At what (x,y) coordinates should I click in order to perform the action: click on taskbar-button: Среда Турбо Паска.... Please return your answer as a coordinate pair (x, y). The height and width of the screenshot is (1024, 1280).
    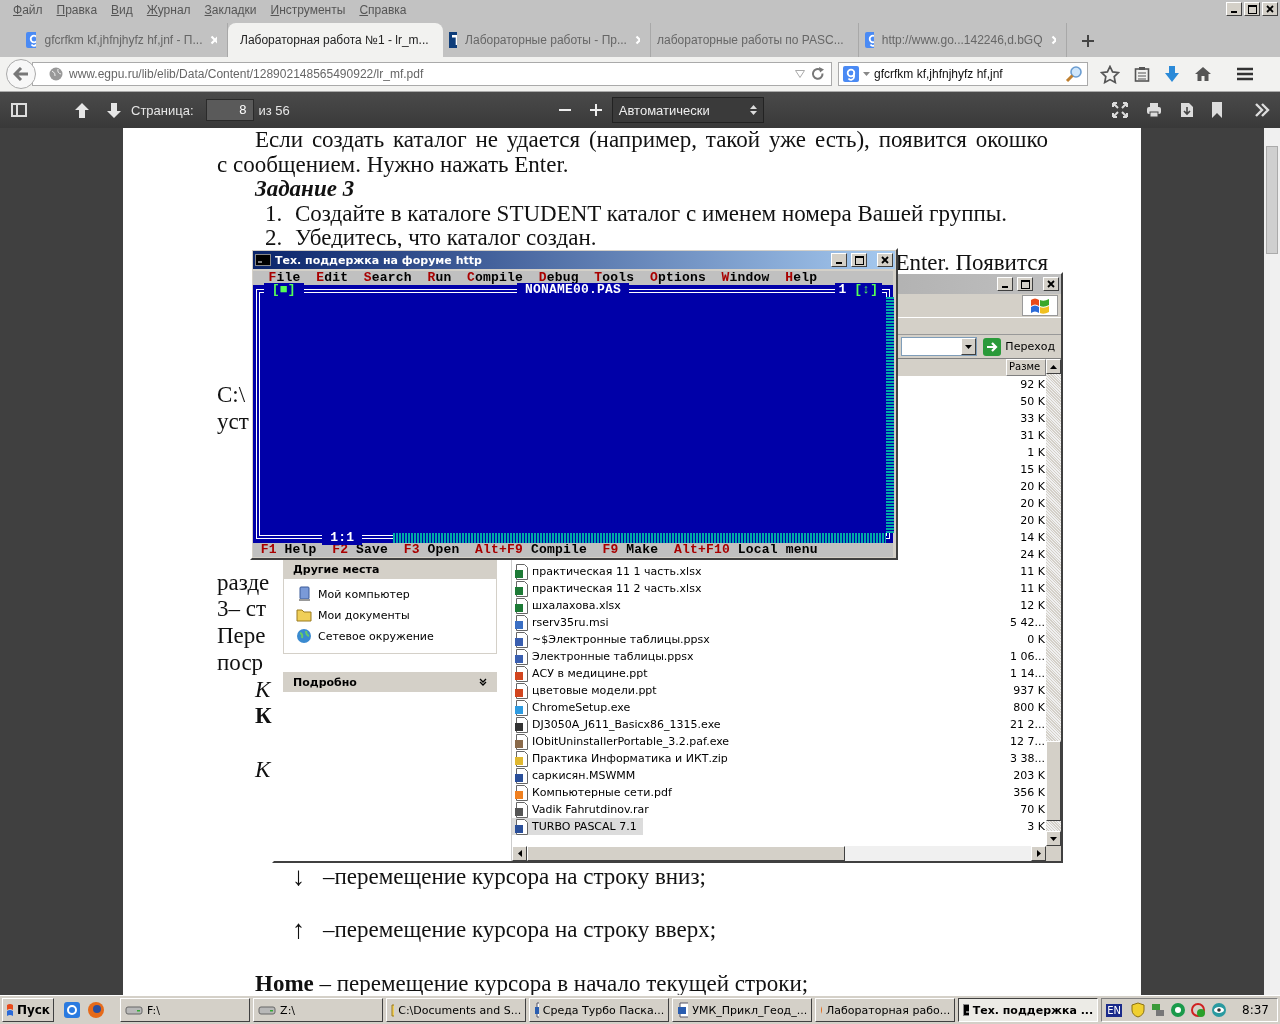
    Looking at the image, I should click on (599, 1010).